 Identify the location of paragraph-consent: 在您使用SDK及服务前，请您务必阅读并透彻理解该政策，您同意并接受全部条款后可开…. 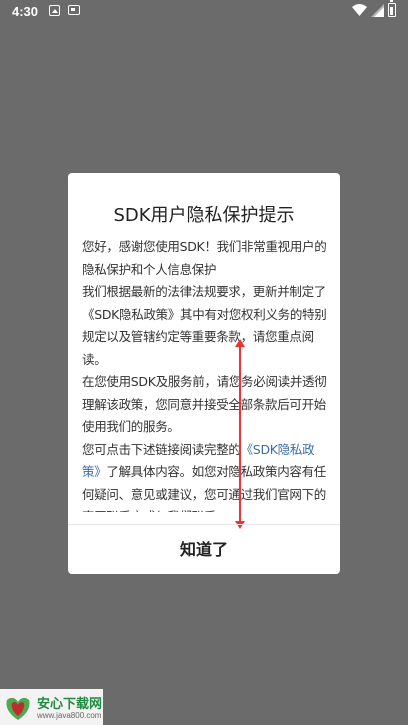
(204, 404).